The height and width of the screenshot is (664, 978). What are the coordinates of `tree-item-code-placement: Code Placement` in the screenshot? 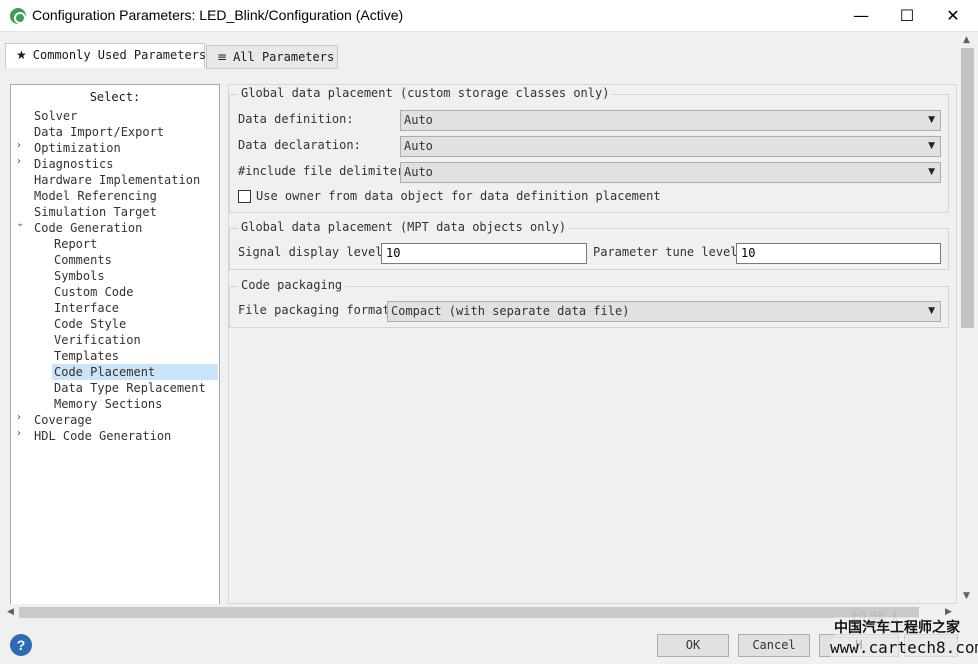 It's located at (135, 372).